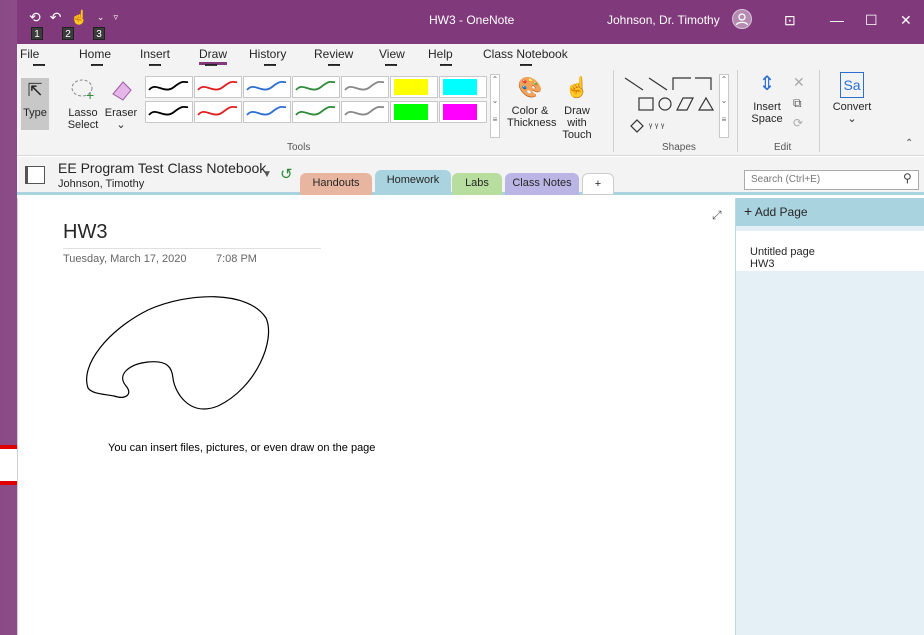 This screenshot has width=924, height=635. Describe the element at coordinates (267, 54) in the screenshot. I see `tab-history: History` at that location.